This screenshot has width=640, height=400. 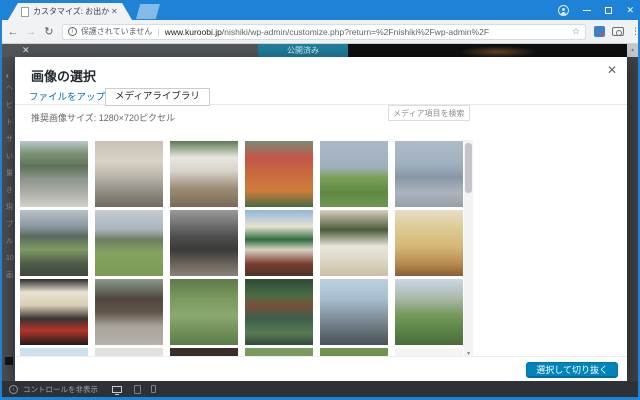 I want to click on hide-controls-label: コントロールを非表示, so click(x=60, y=389).